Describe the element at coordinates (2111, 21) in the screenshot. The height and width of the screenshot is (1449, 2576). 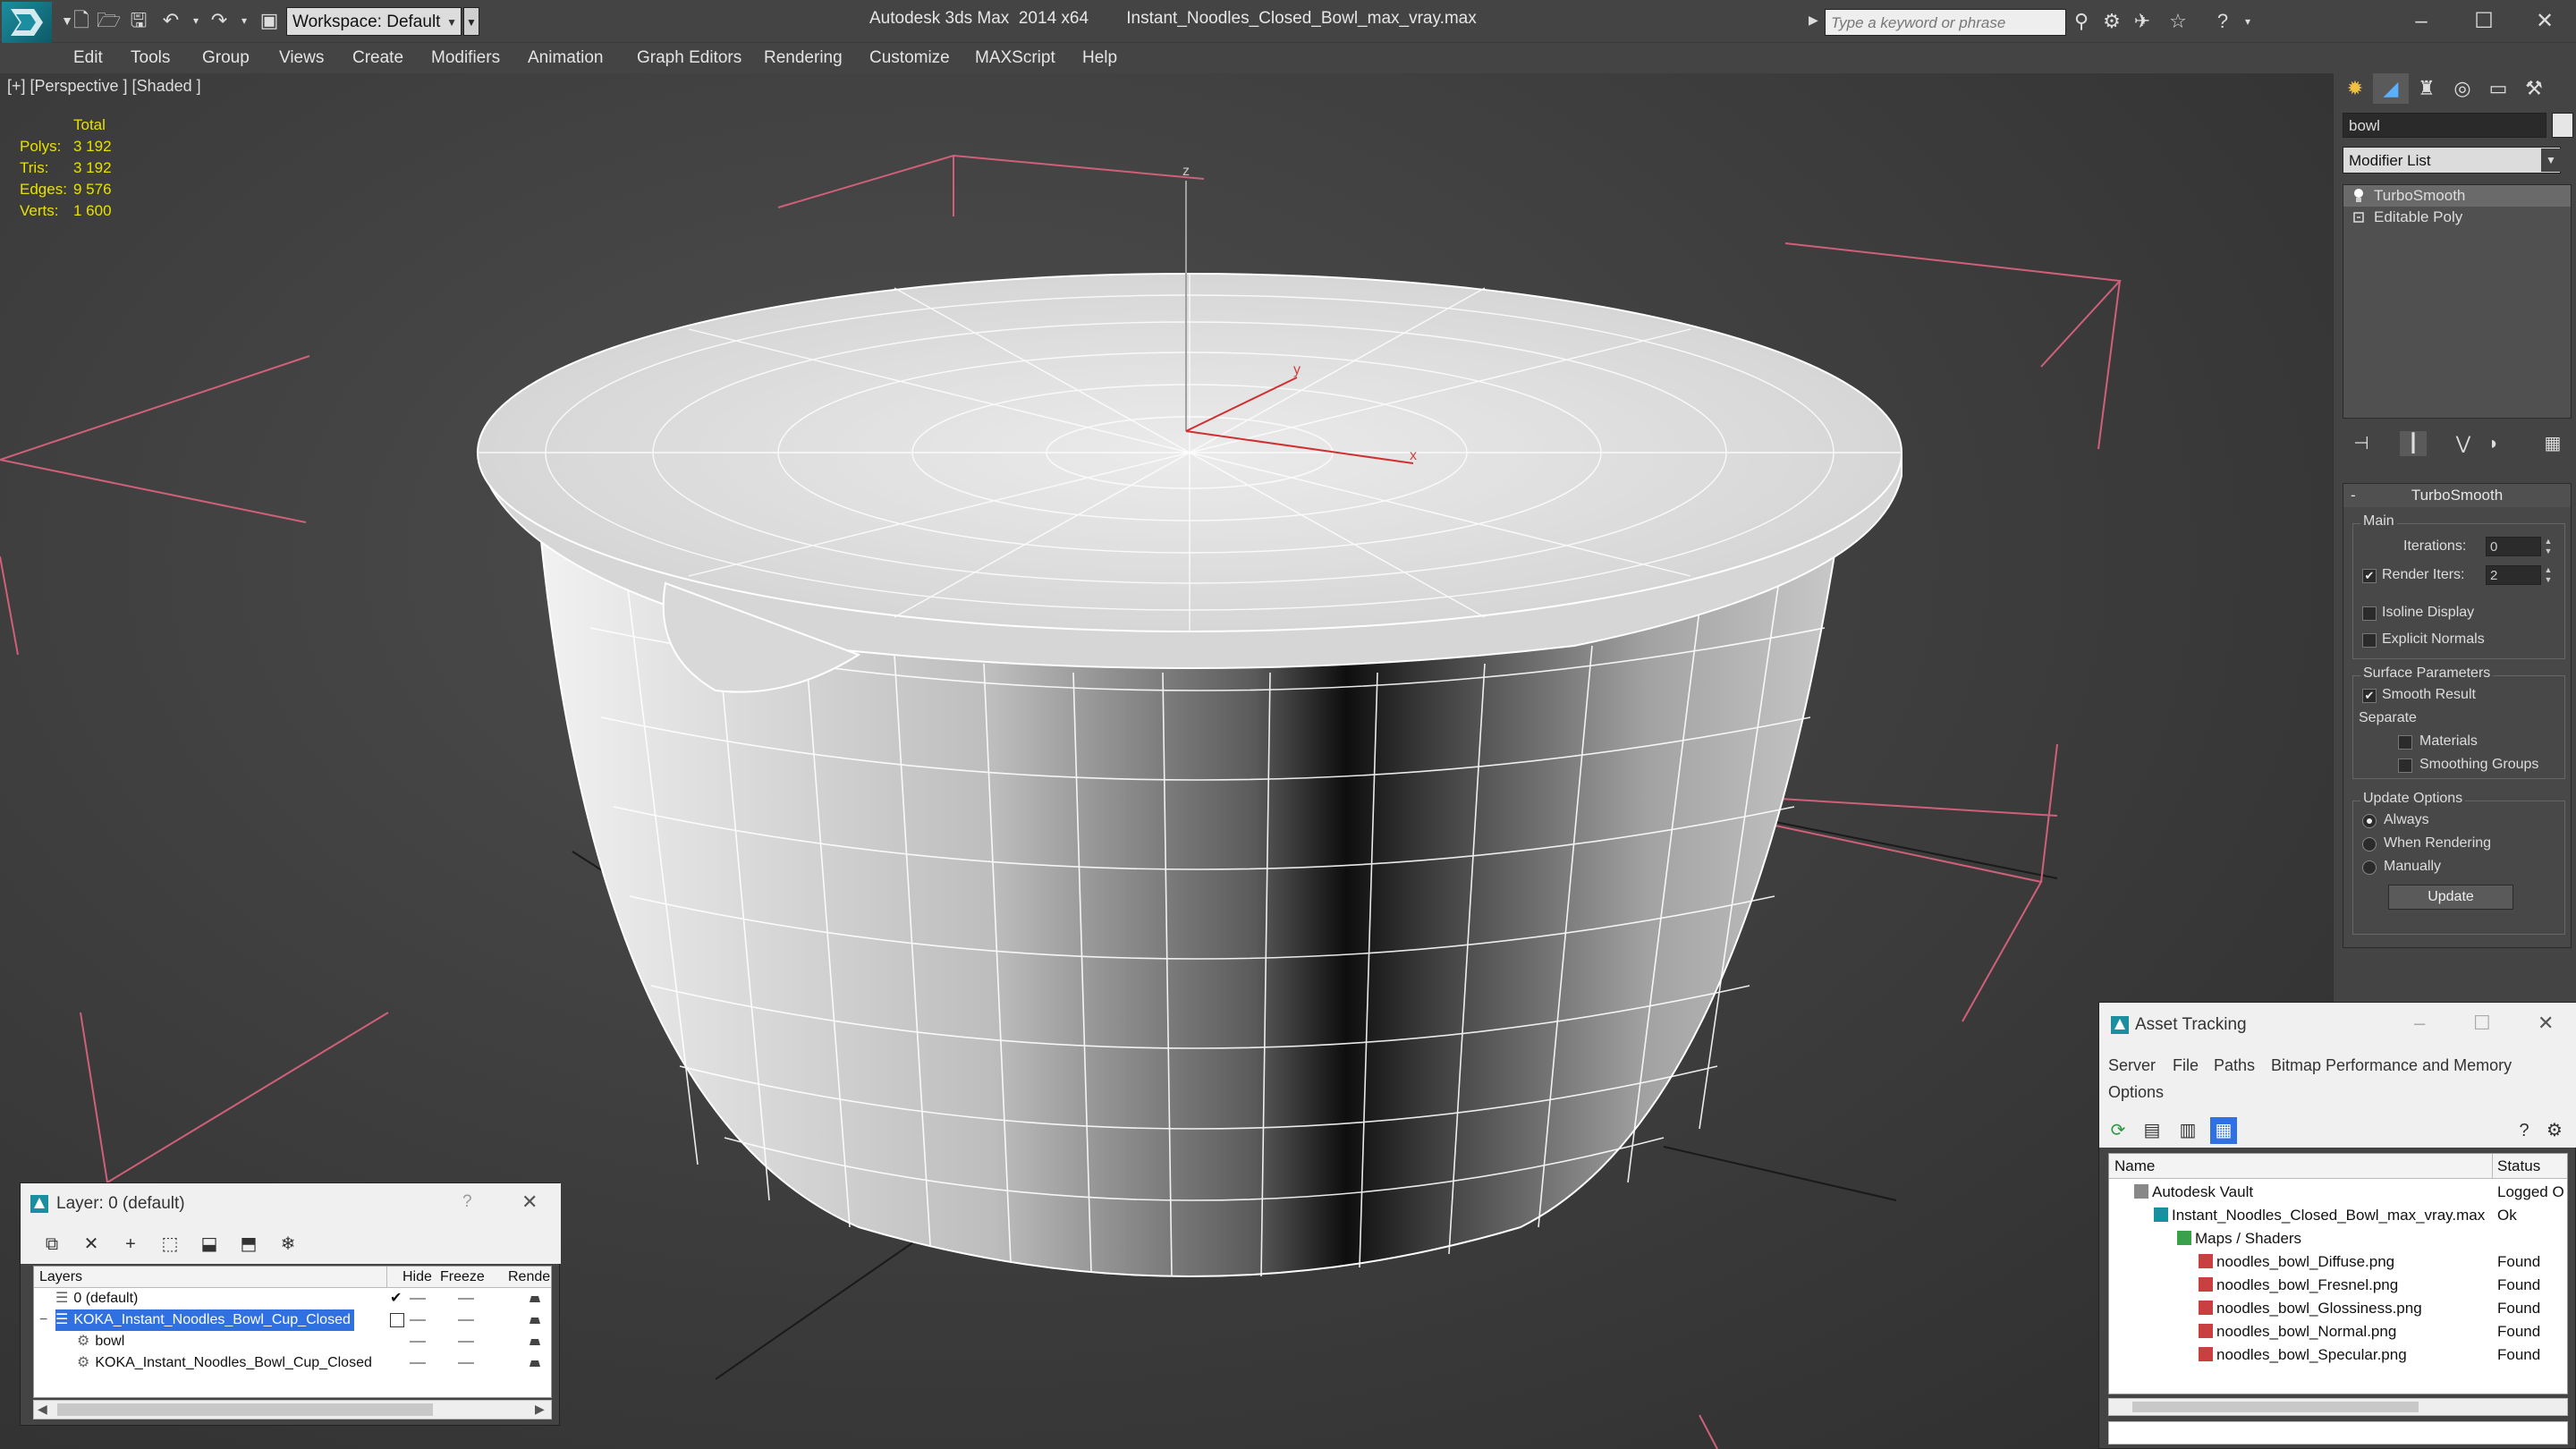
I see `subscription-icon: ⚙` at that location.